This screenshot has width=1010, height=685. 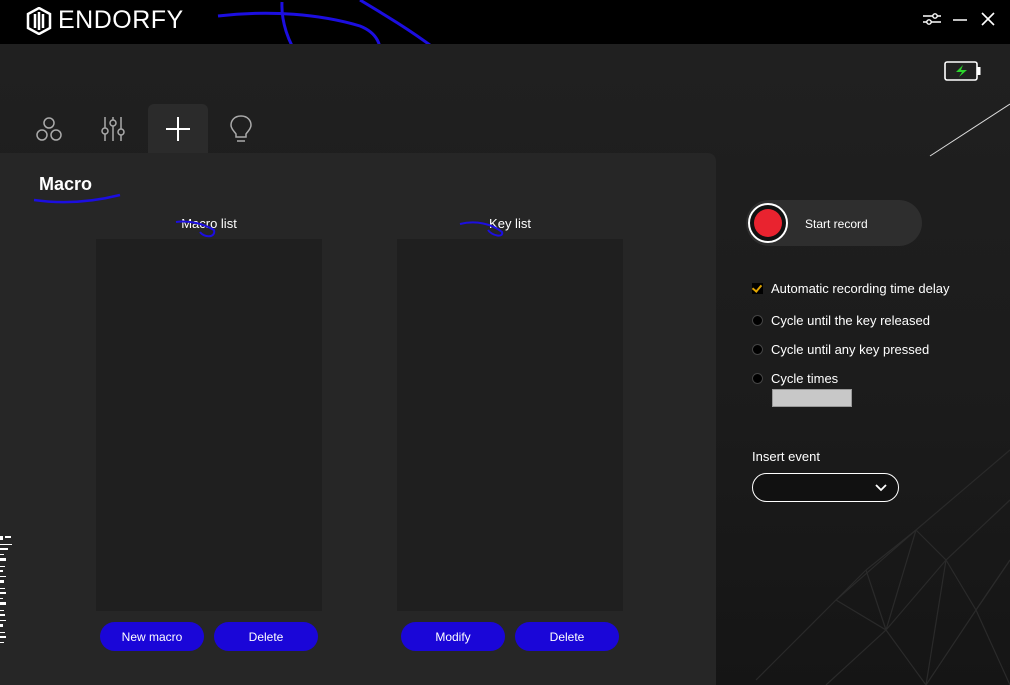 I want to click on checkbox-checked-icon, so click(x=757, y=288).